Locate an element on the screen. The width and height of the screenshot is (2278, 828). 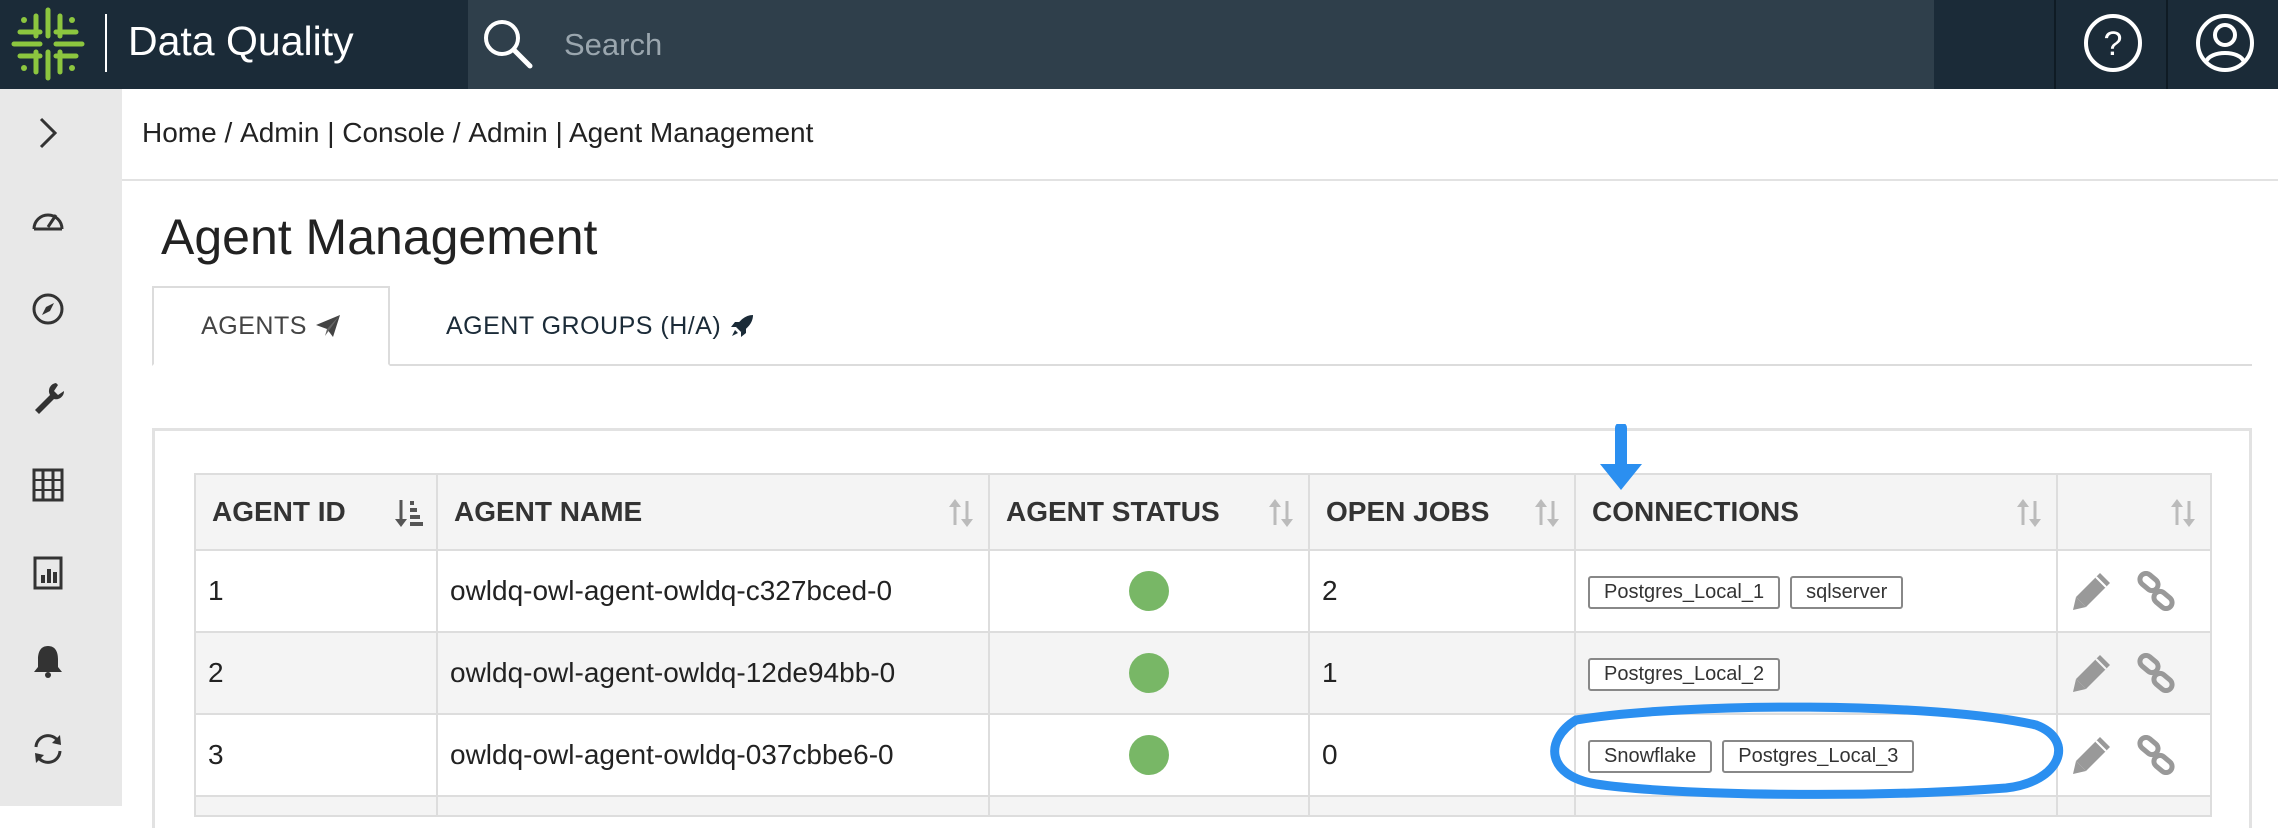
catalog-icon is located at coordinates (48, 485).